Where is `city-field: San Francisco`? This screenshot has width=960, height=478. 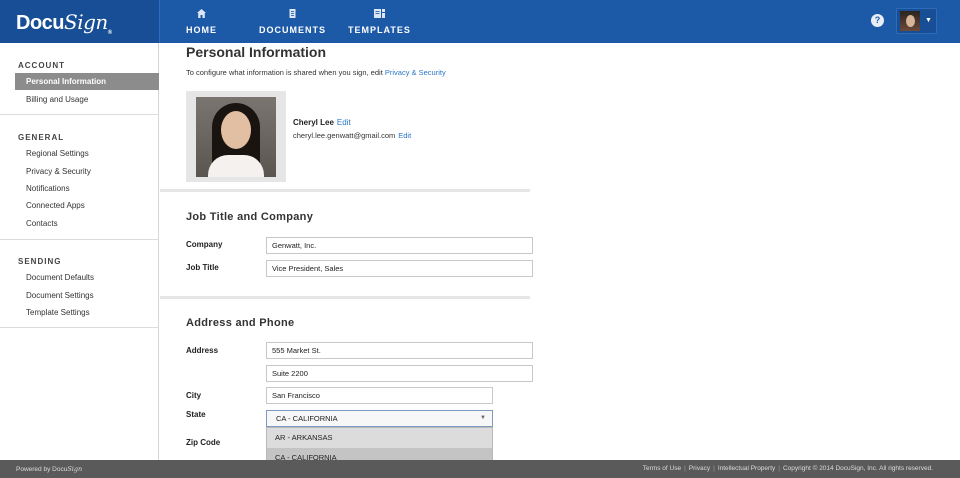
city-field: San Francisco is located at coordinates (379, 395).